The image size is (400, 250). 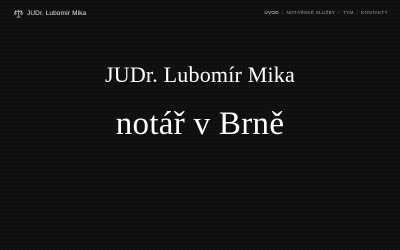 What do you see at coordinates (348, 12) in the screenshot?
I see `nav-item-tym: TÝM` at bounding box center [348, 12].